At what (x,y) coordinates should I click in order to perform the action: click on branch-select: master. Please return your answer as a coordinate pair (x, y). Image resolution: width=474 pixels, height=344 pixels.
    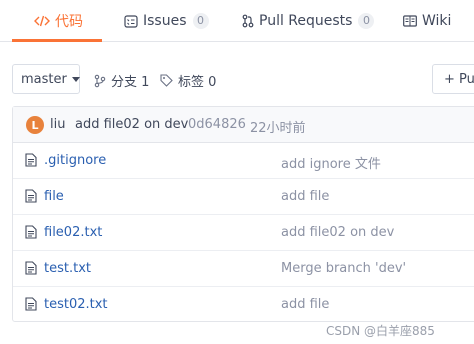
    Looking at the image, I should click on (46, 79).